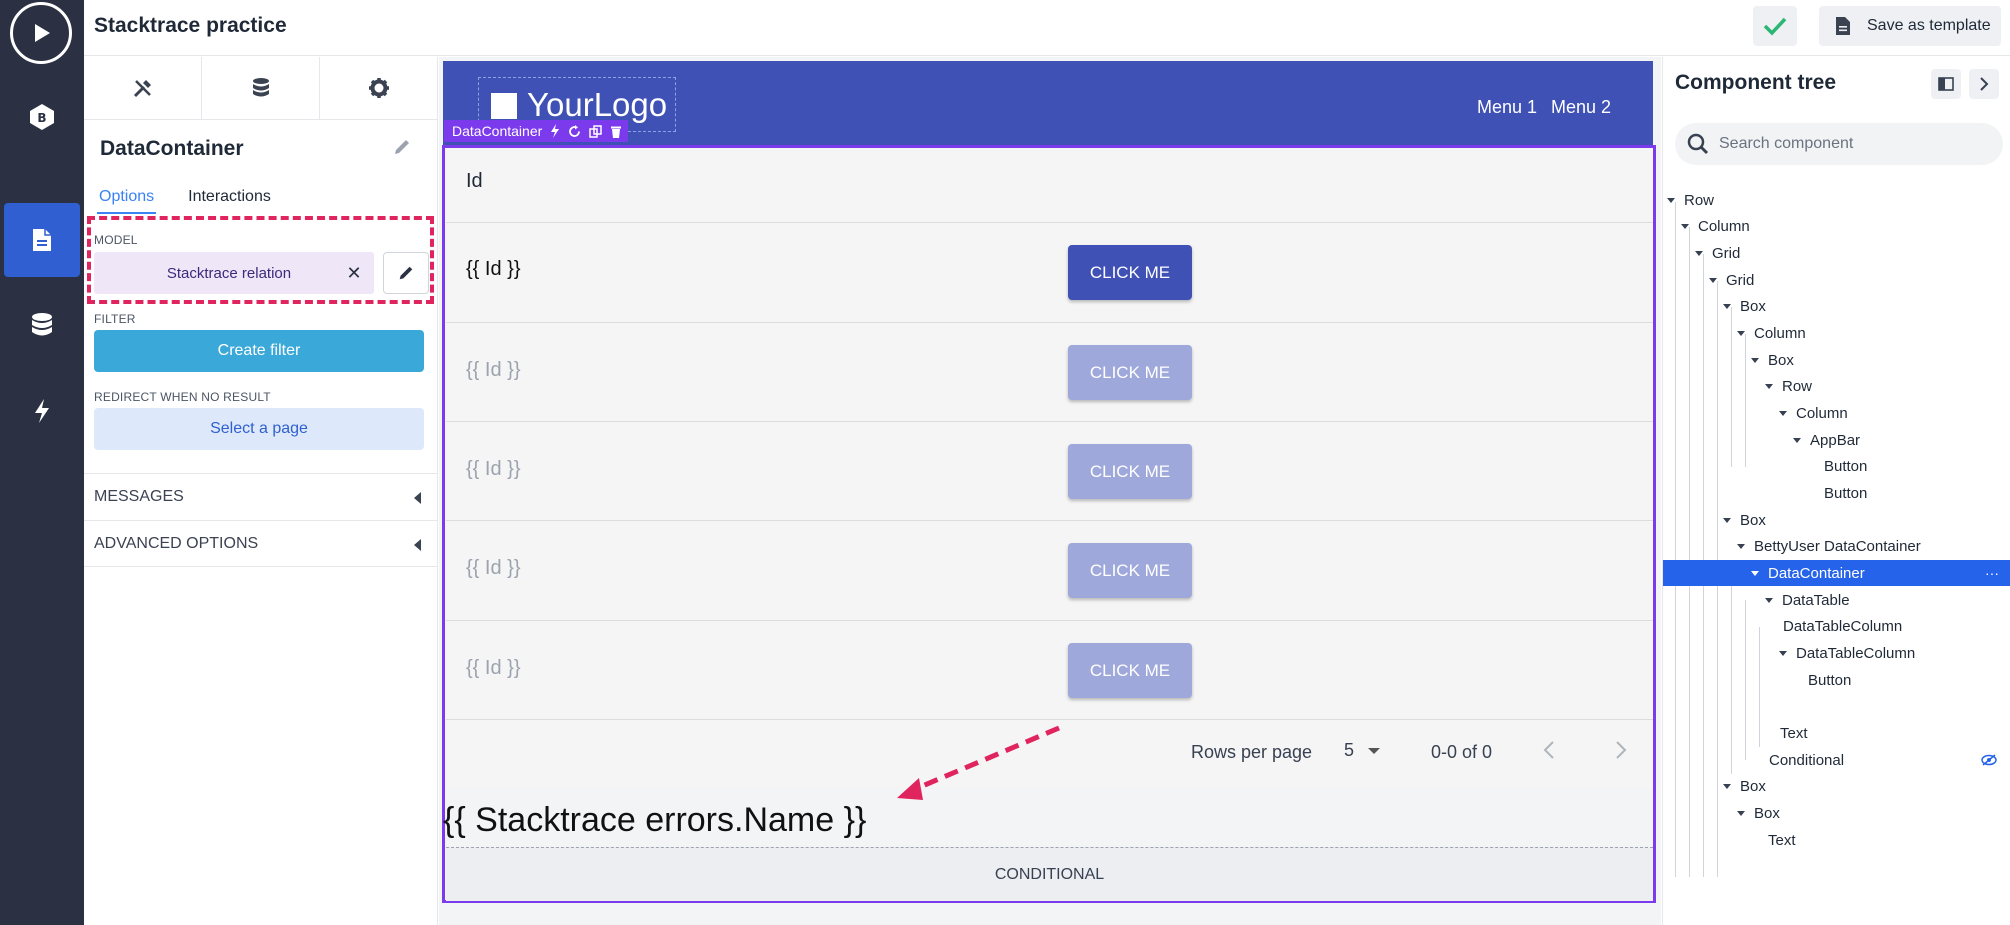  Describe the element at coordinates (1621, 752) in the screenshot. I see `next-page-icon` at that location.